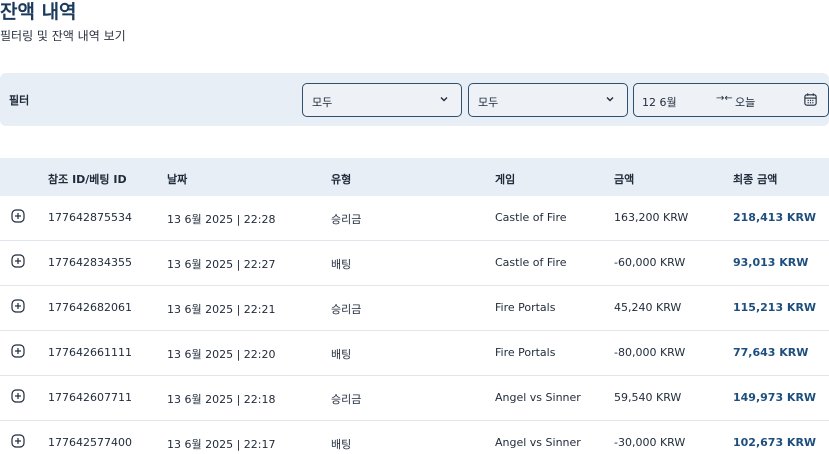  I want to click on table-header: 참조 ID/베팅 ID 날짜 유형 게임 금액 최종 금액, so click(414, 177).